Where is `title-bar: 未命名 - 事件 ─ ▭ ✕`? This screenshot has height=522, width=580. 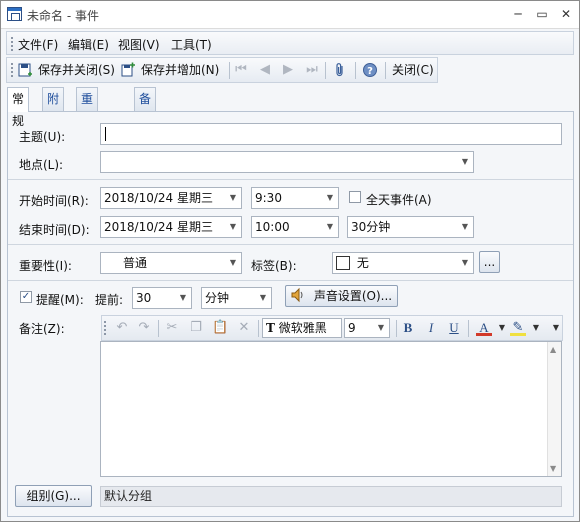
title-bar: 未命名 - 事件 ─ ▭ ✕ is located at coordinates (290, 15).